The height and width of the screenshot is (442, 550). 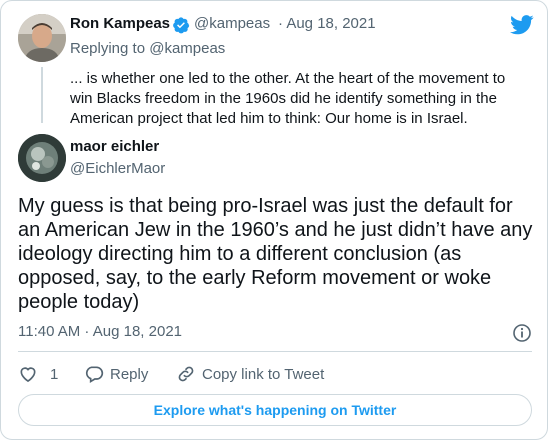 I want to click on replying-to-label: Replying to @kampeas, so click(x=147, y=48).